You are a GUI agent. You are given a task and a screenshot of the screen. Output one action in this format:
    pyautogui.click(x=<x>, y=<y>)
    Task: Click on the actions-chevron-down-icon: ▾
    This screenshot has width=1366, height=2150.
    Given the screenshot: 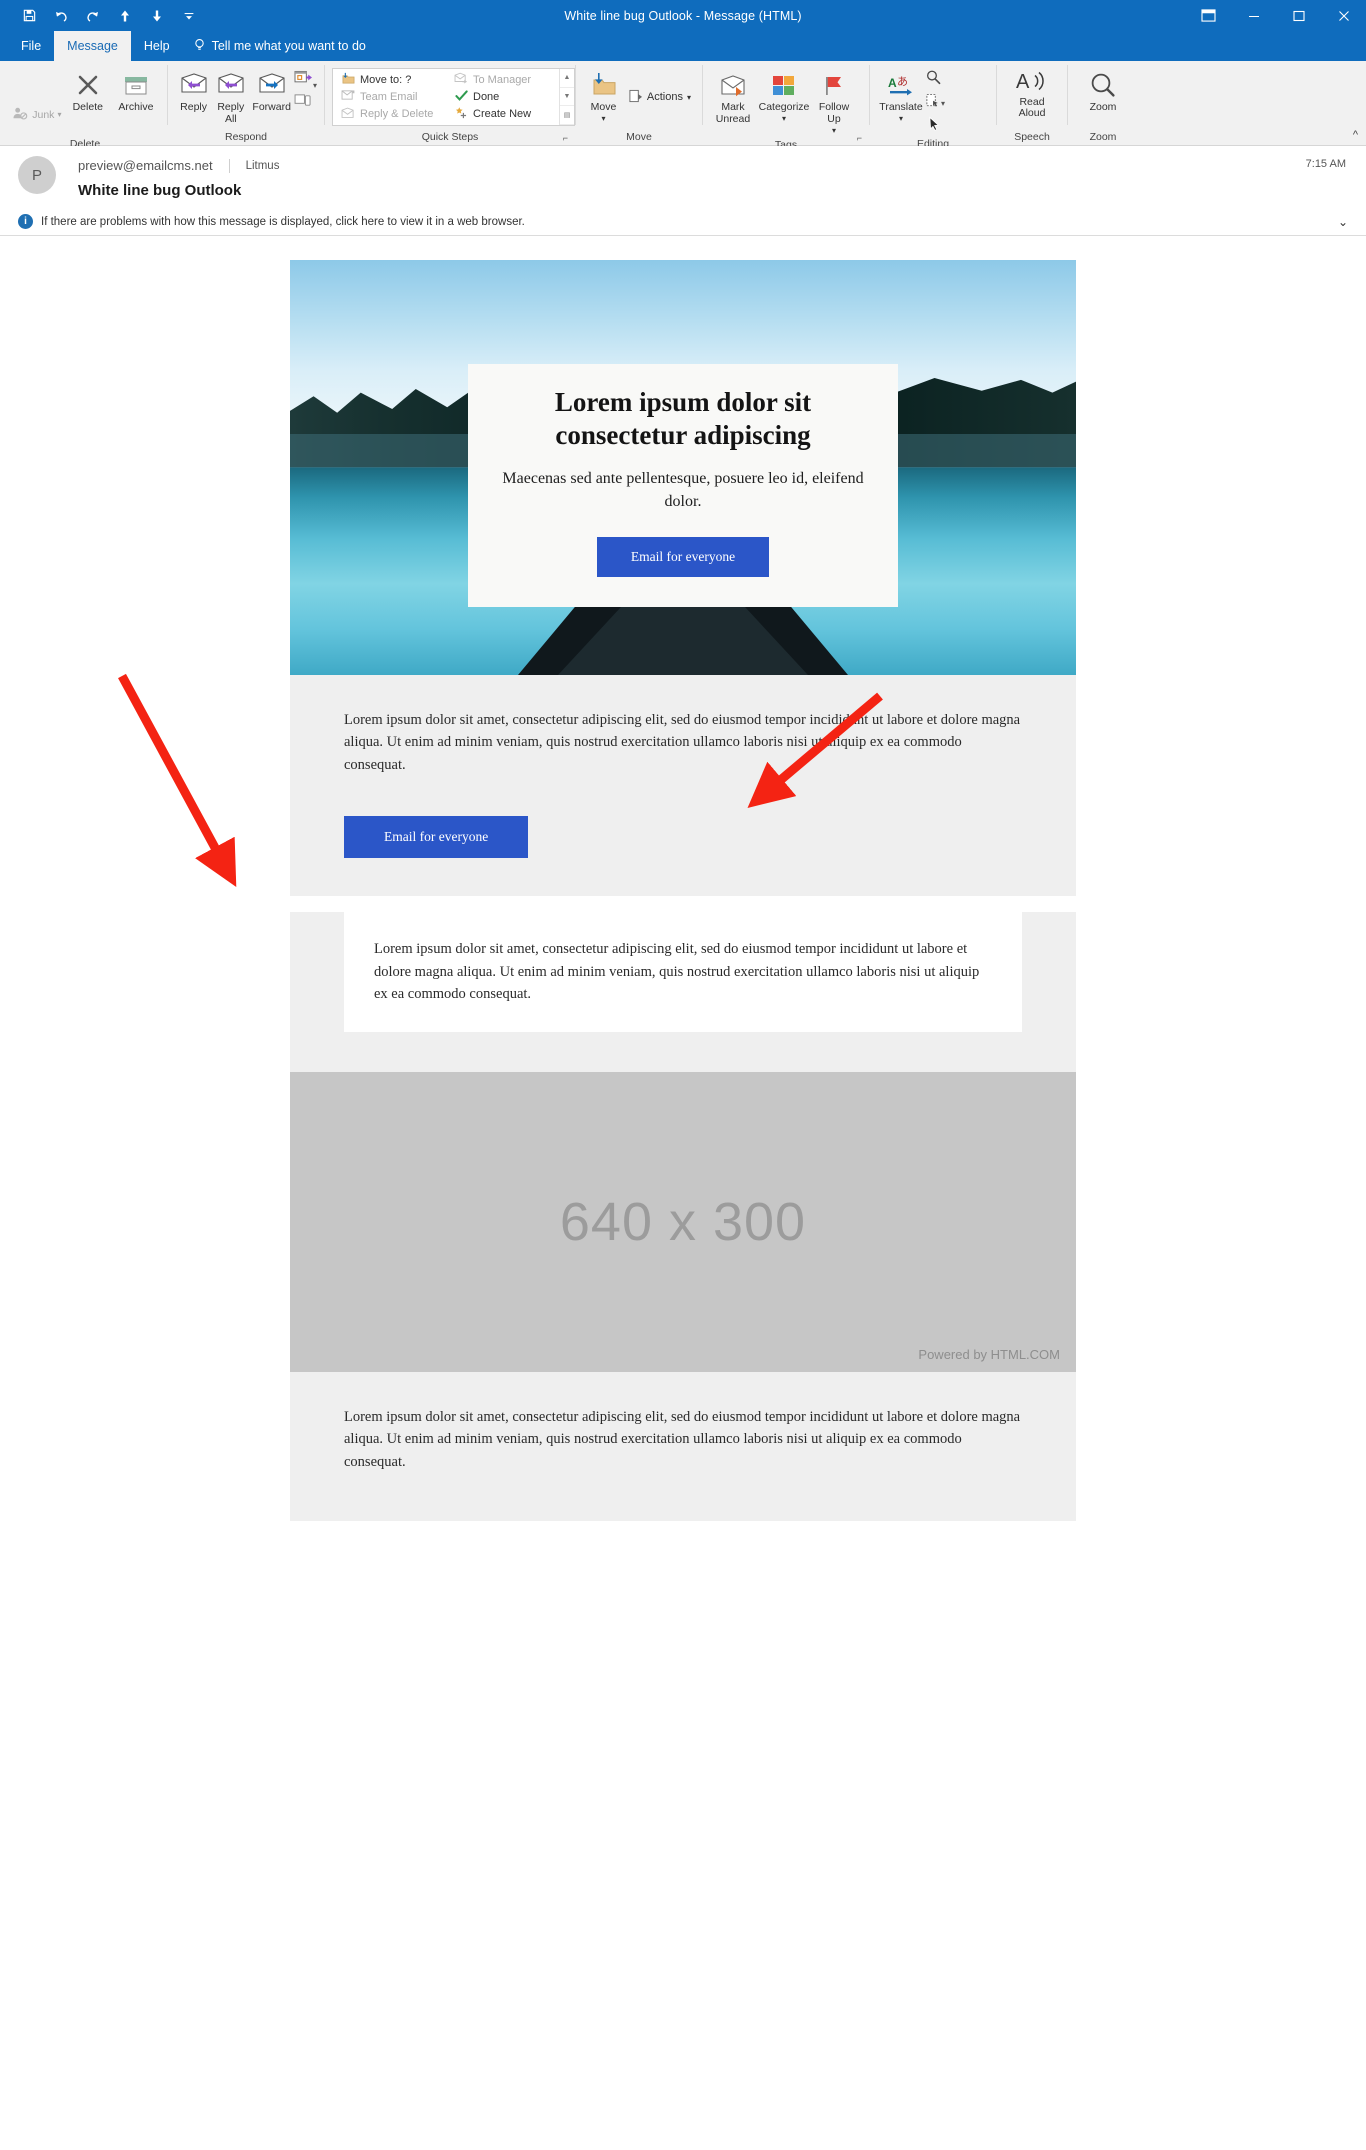 What is the action you would take?
    pyautogui.click(x=689, y=97)
    